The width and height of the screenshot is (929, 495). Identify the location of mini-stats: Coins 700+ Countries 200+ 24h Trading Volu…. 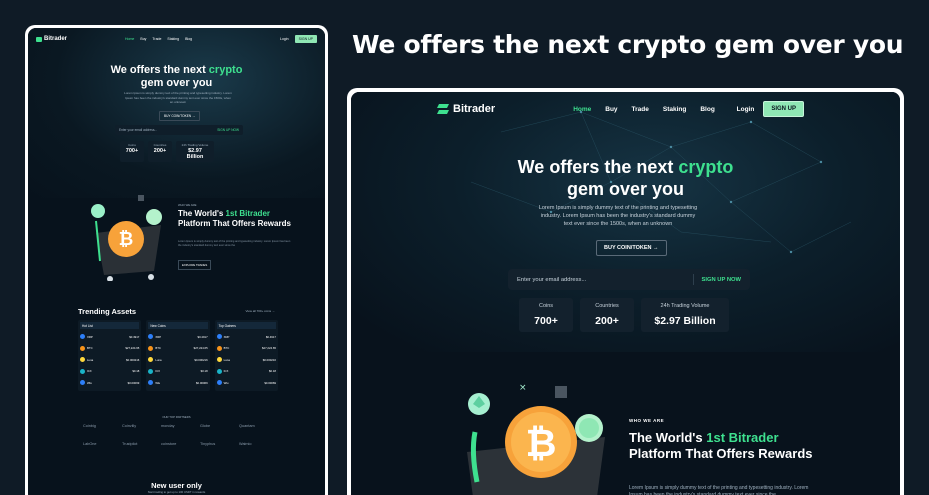
(167, 151).